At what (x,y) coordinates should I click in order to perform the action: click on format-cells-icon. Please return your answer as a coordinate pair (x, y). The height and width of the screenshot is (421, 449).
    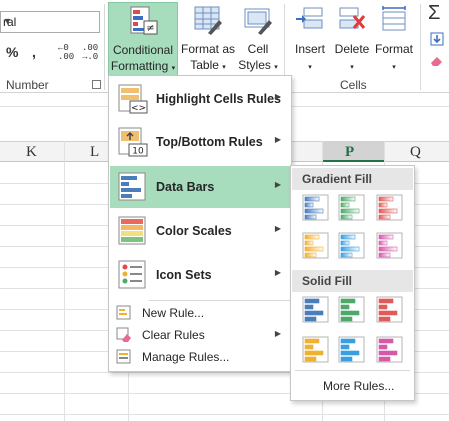
    Looking at the image, I should click on (394, 18).